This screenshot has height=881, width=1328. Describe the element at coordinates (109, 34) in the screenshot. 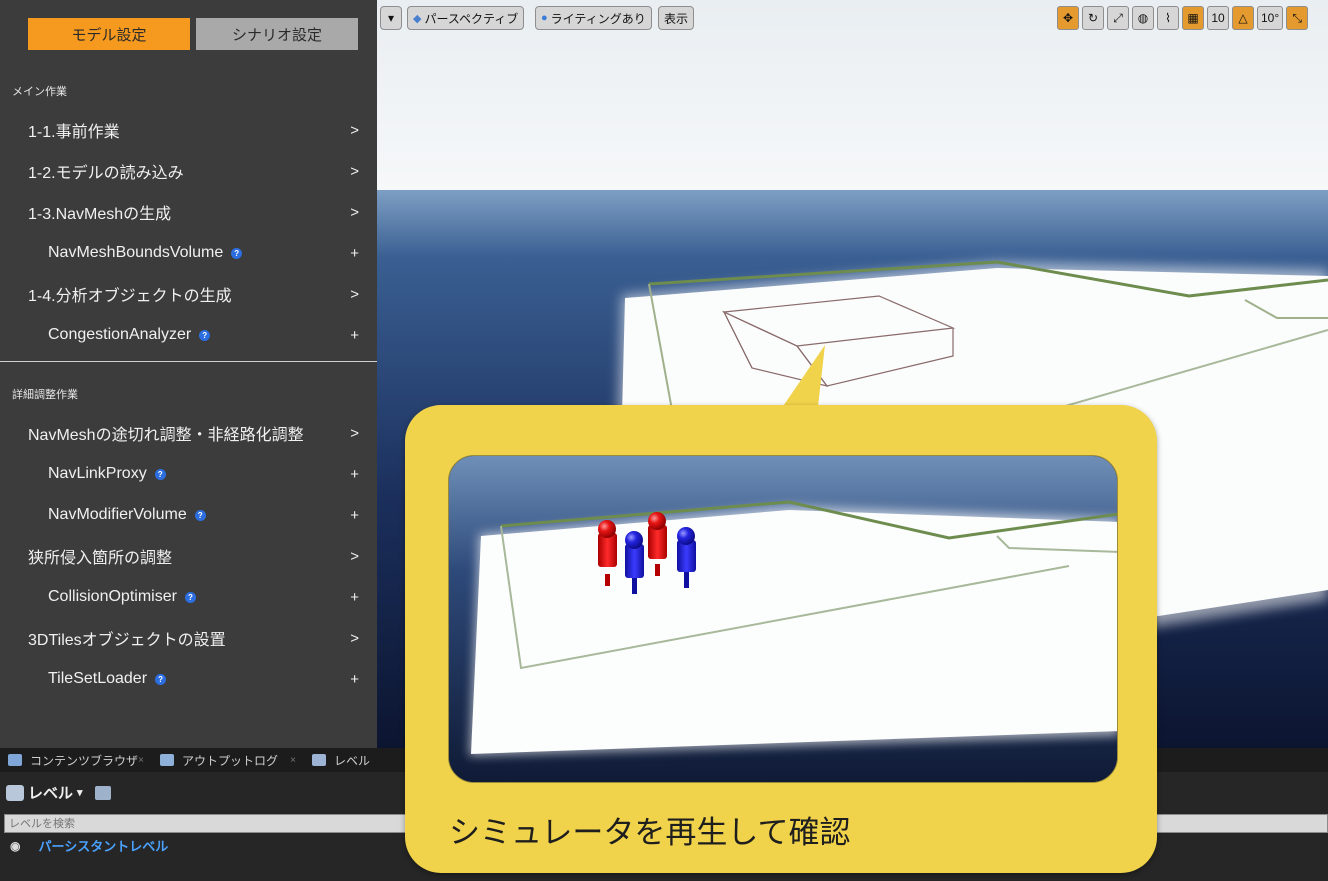

I see `model-settings-tab: モデル設定` at that location.